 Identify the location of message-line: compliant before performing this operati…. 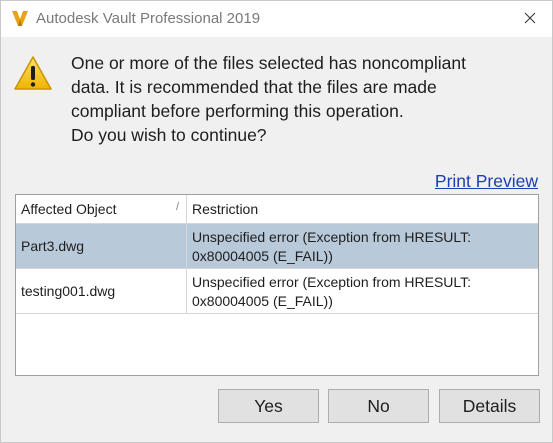
(237, 111).